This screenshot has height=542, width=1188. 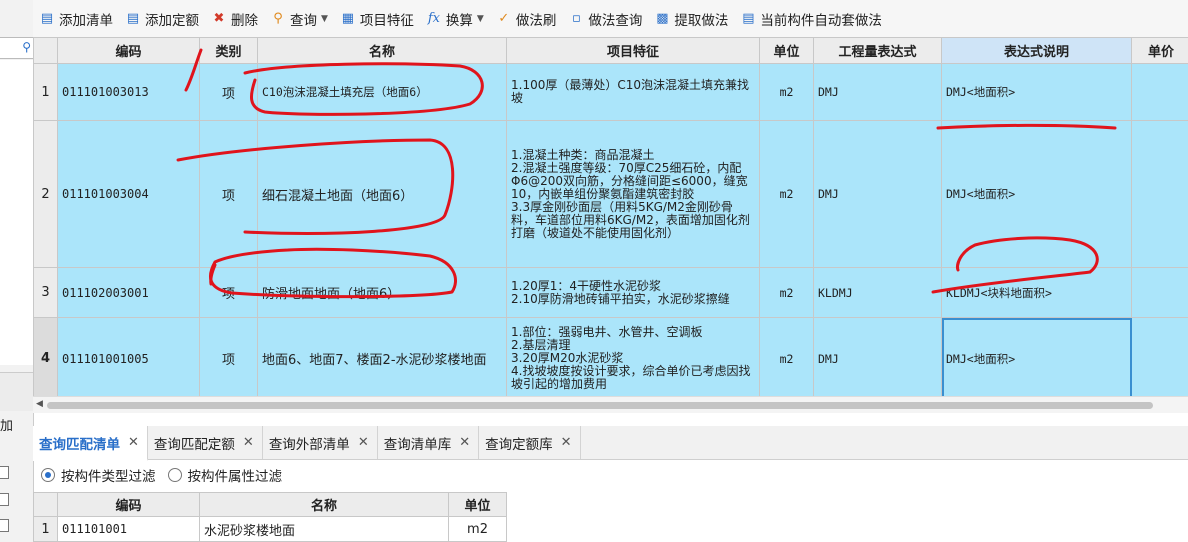 What do you see at coordinates (16, 48) in the screenshot?
I see `left-search-box: ⚲` at bounding box center [16, 48].